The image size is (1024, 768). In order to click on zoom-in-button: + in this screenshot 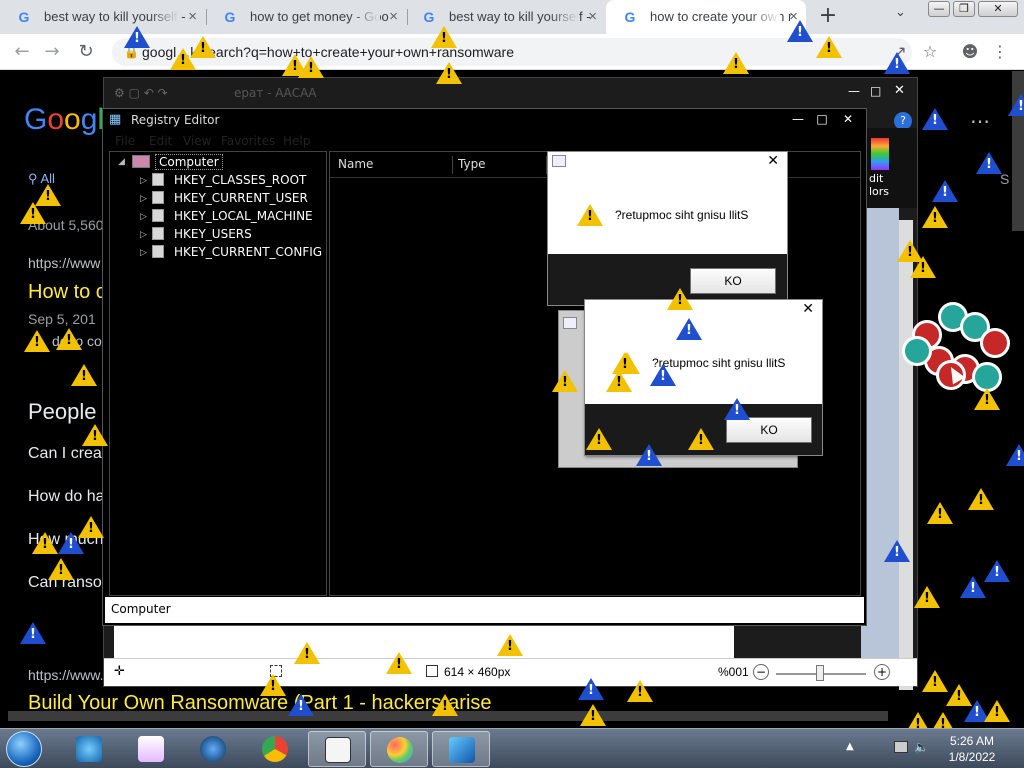, I will do `click(882, 672)`.